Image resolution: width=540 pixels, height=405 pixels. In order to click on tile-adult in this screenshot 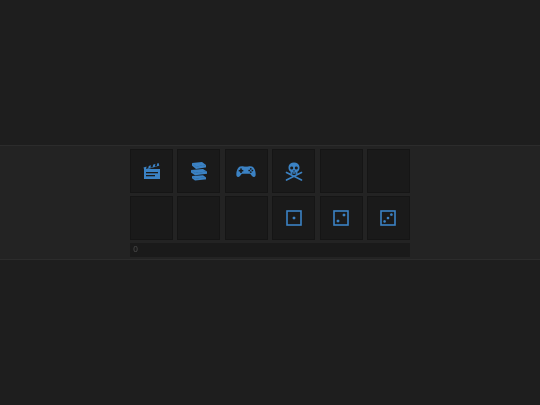, I will do `click(294, 171)`.